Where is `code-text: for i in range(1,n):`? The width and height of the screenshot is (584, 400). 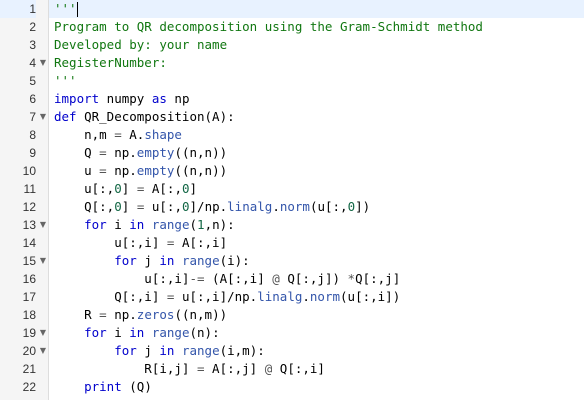
code-text: for i in range(1,n): is located at coordinates (316, 225).